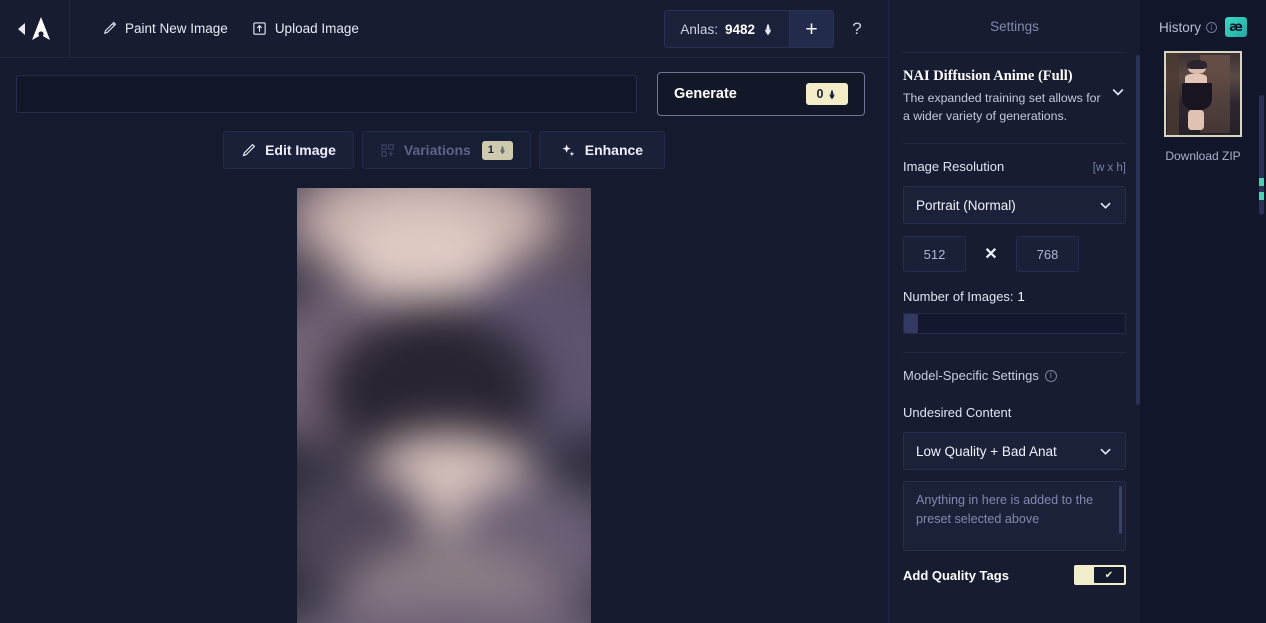 The image size is (1266, 623). I want to click on help-button: ?, so click(857, 29).